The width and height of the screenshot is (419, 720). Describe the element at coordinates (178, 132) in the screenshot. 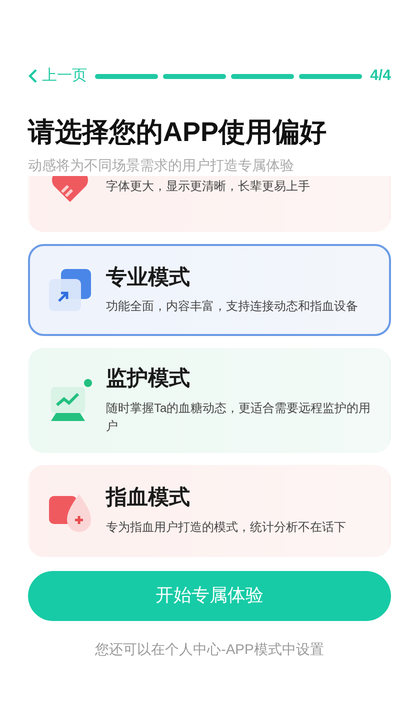

I see `page-title: 请选择您的APP使用偏好` at that location.